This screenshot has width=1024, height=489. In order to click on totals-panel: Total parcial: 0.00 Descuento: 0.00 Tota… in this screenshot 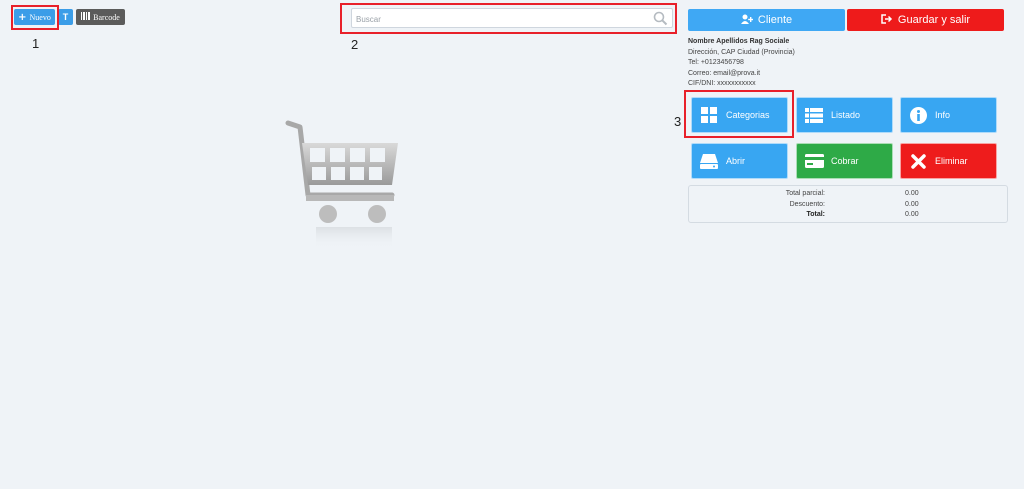, I will do `click(848, 204)`.